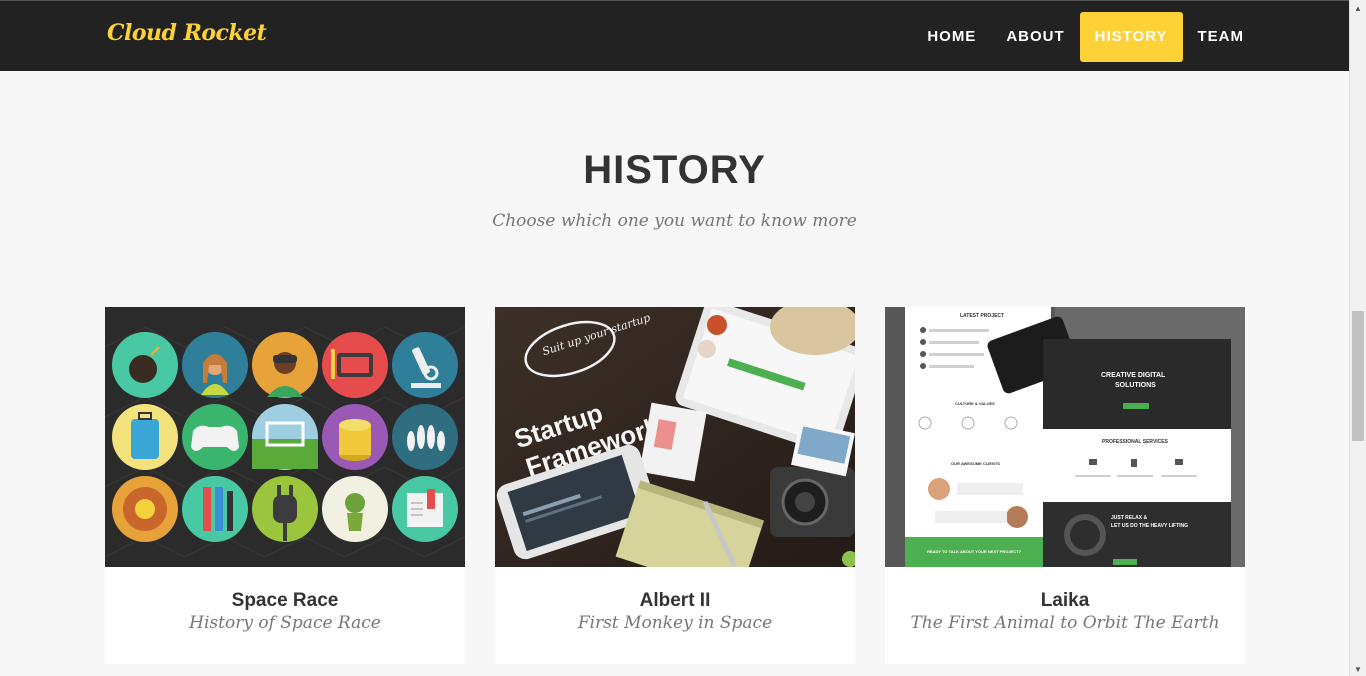  I want to click on nav-item-home: HOME, so click(951, 37).